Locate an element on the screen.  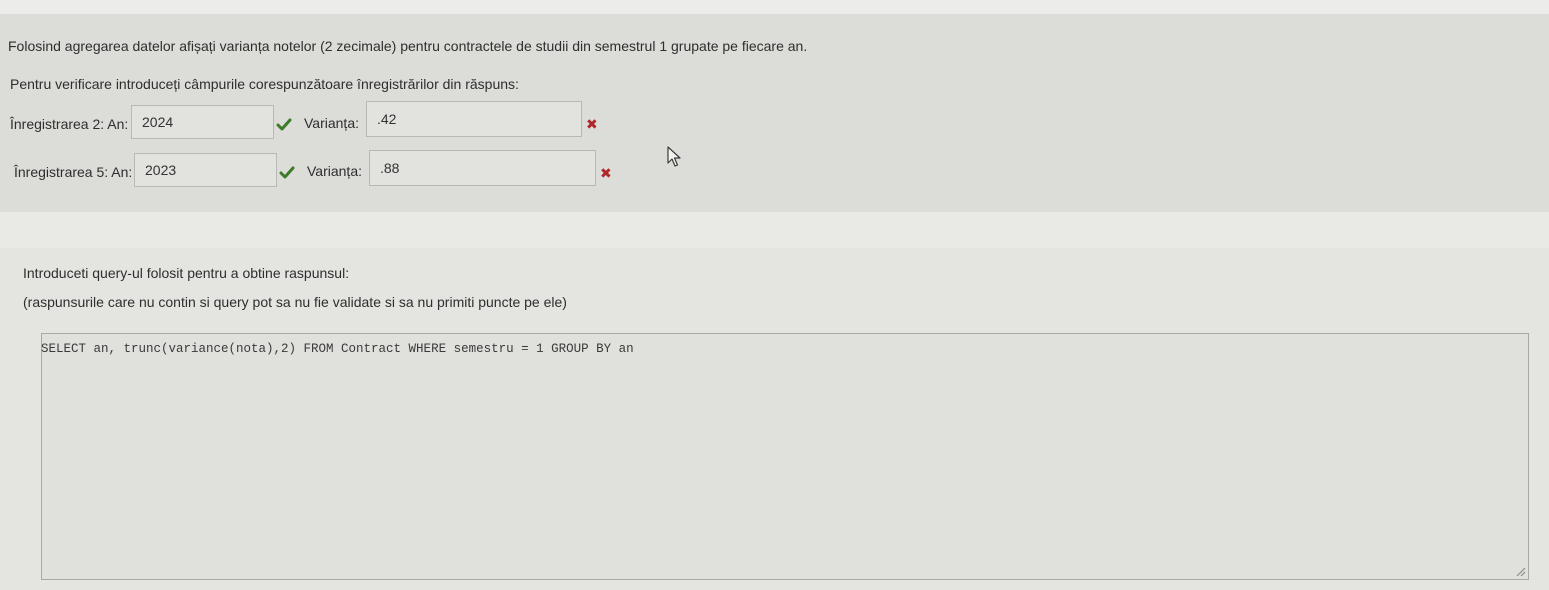
mouse-cursor-icon is located at coordinates (674, 156).